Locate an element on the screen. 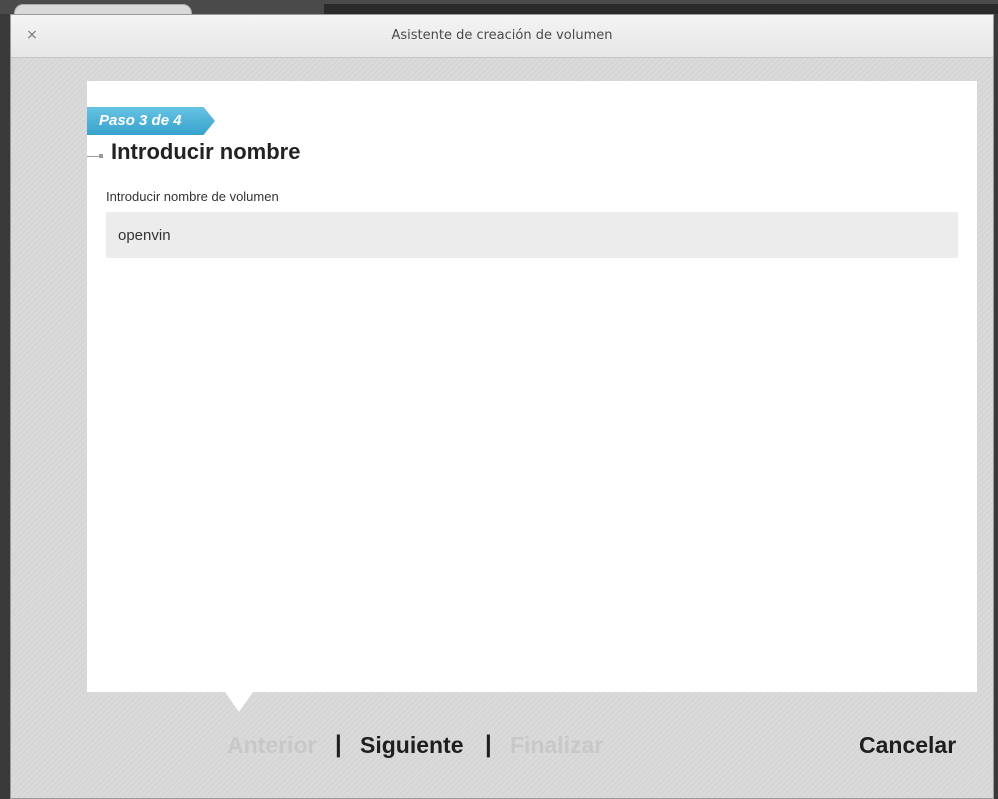  heading-connector-dot is located at coordinates (101, 156).